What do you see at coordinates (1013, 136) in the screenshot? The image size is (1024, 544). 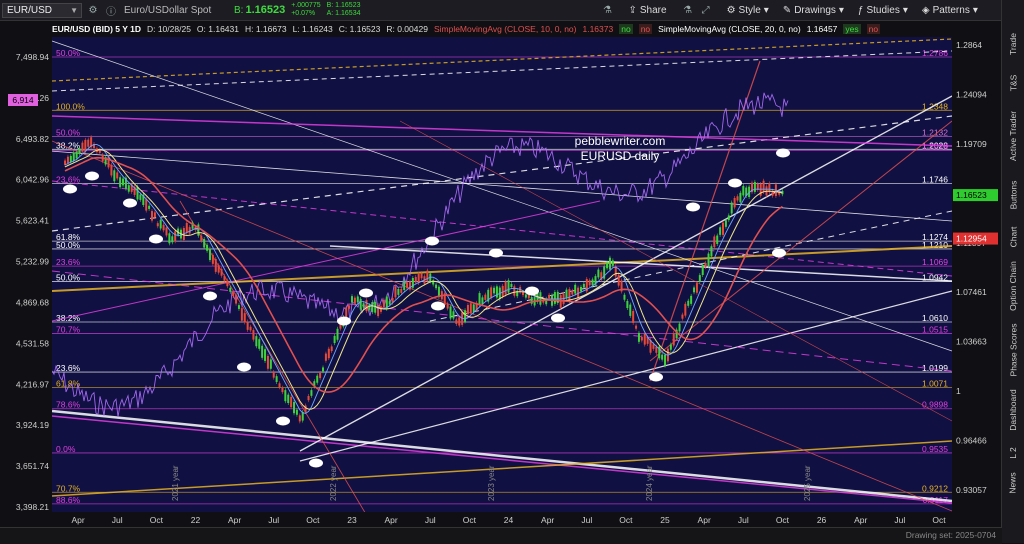 I see `right-tab-active-trader: Active Trader` at bounding box center [1013, 136].